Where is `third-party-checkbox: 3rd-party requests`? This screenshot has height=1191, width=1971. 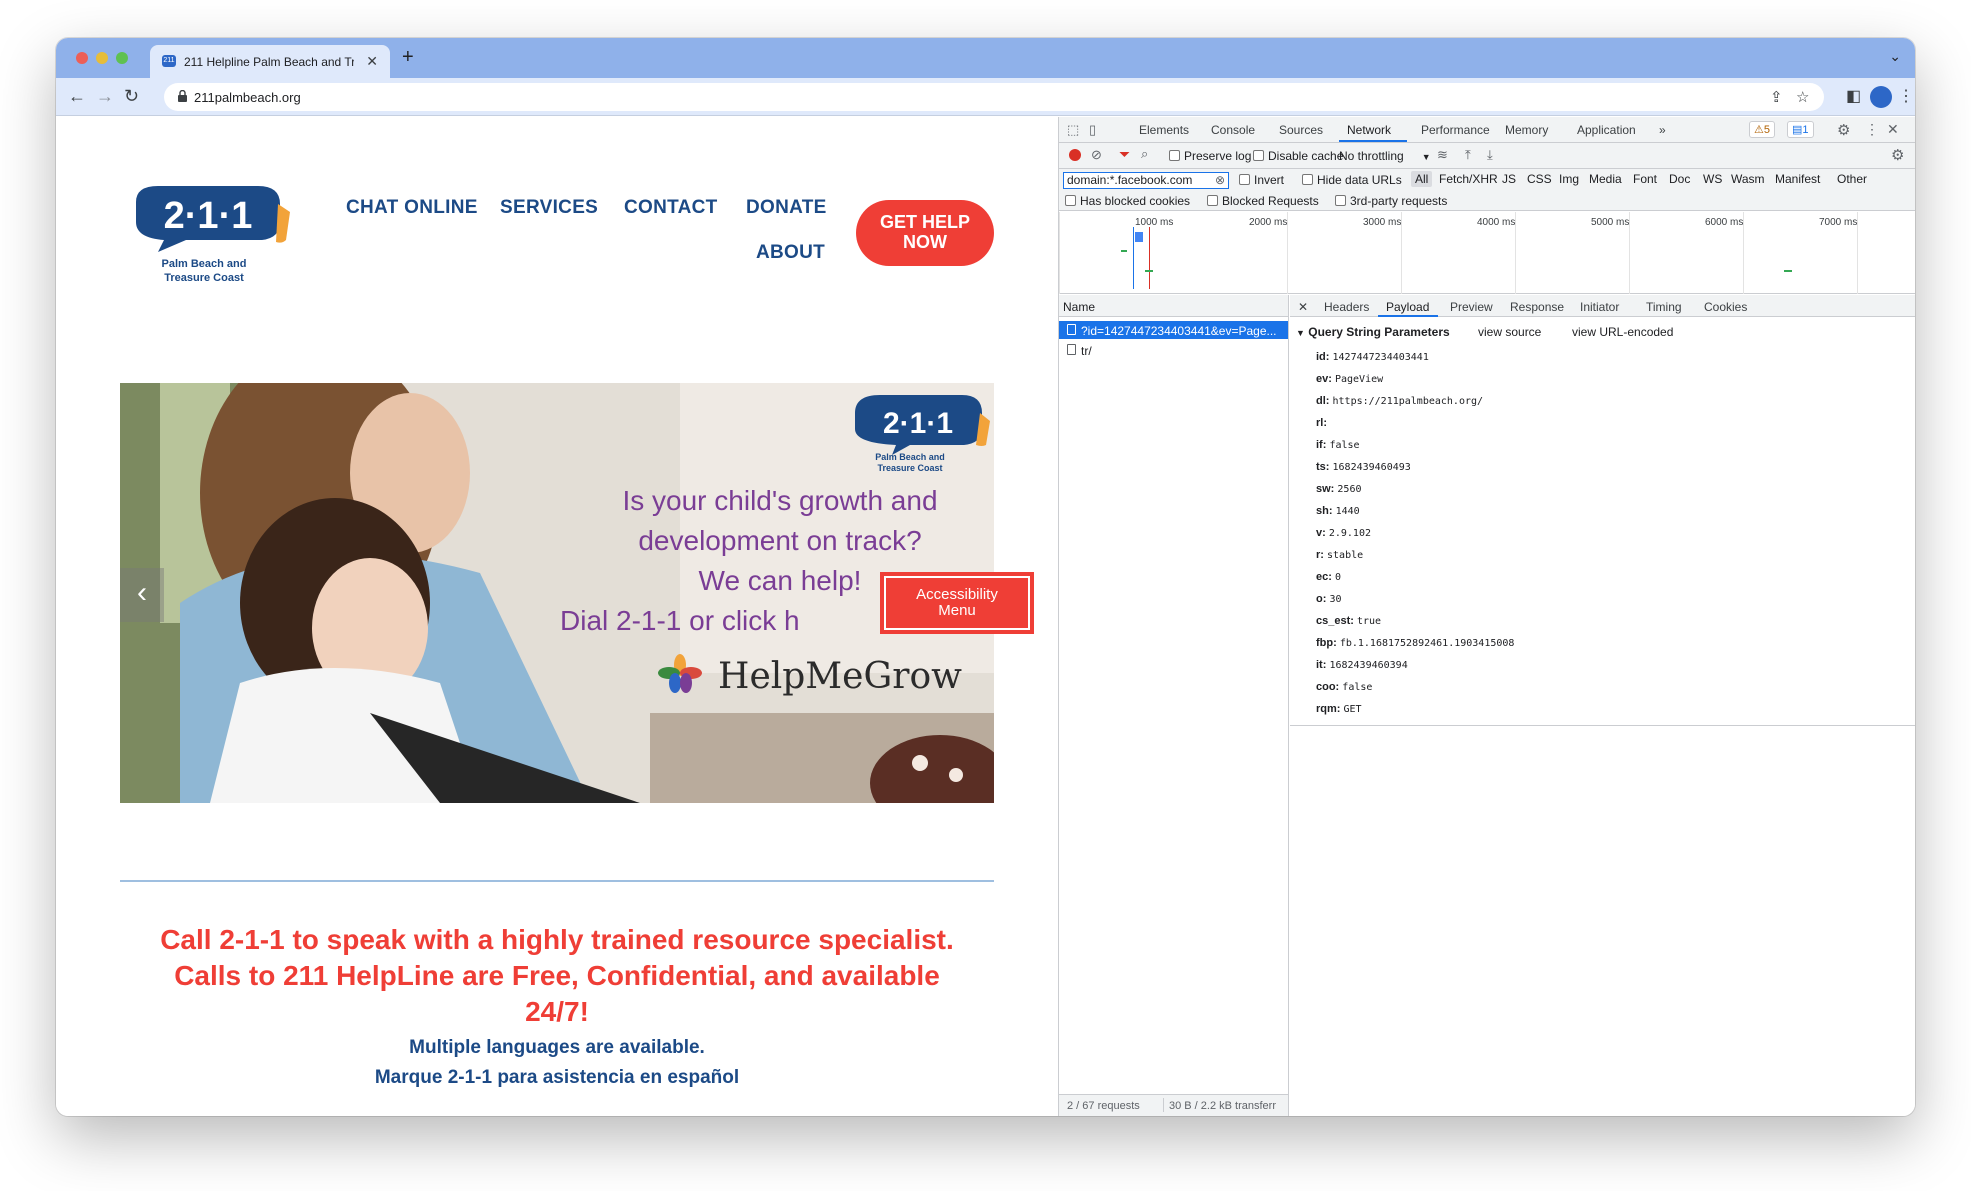 third-party-checkbox: 3rd-party requests is located at coordinates (1391, 201).